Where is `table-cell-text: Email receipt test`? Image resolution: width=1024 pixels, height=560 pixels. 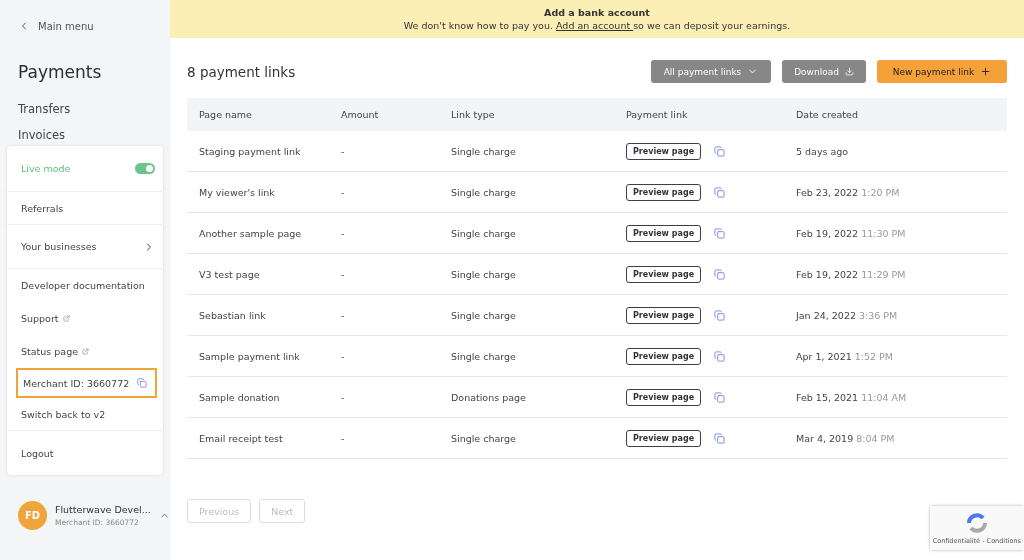
table-cell-text: Email receipt test is located at coordinates (241, 438).